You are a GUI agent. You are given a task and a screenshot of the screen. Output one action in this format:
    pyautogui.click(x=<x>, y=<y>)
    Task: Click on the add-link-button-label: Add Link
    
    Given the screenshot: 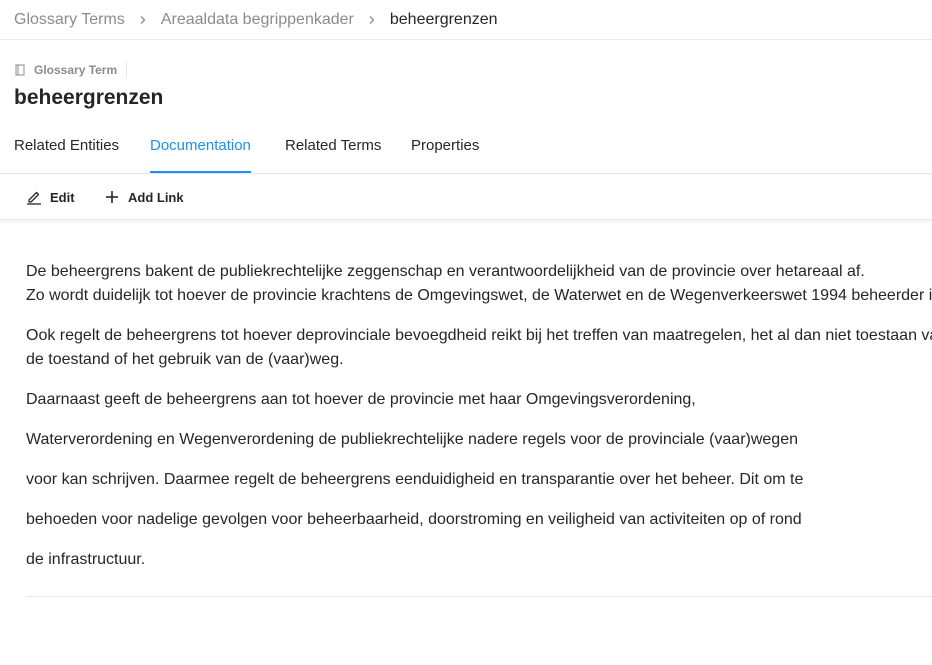 What is the action you would take?
    pyautogui.click(x=156, y=197)
    